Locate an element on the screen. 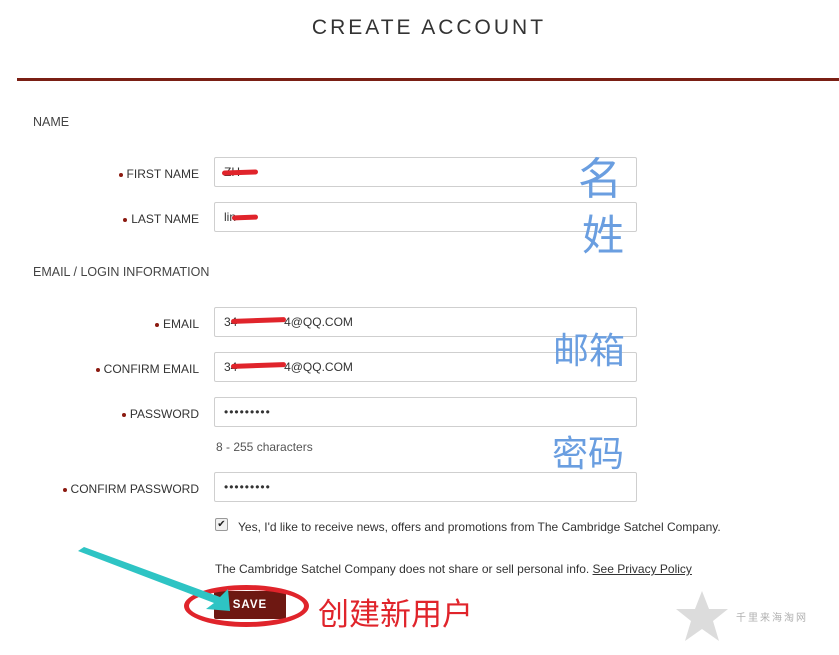 This screenshot has width=839, height=655. confirm-email-label: CONFIRM EMAIL is located at coordinates (147, 369).